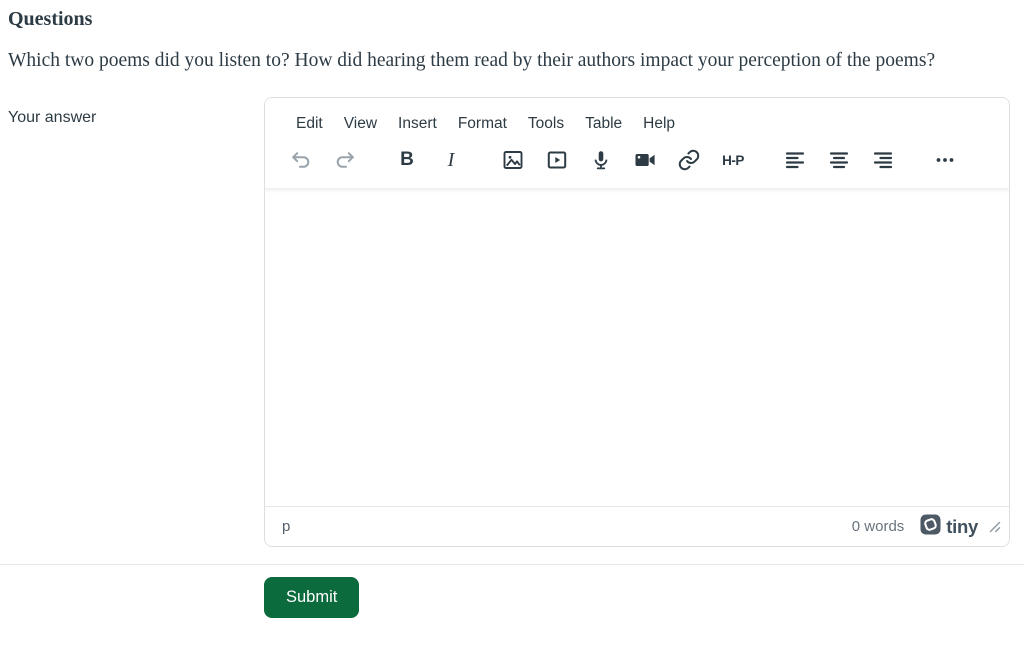  I want to click on video-play-icon, so click(557, 160).